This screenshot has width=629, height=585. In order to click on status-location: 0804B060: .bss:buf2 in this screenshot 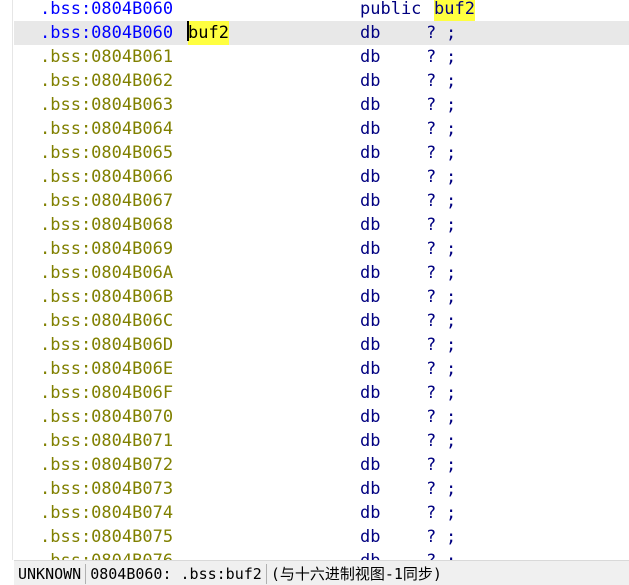, I will do `click(176, 573)`.